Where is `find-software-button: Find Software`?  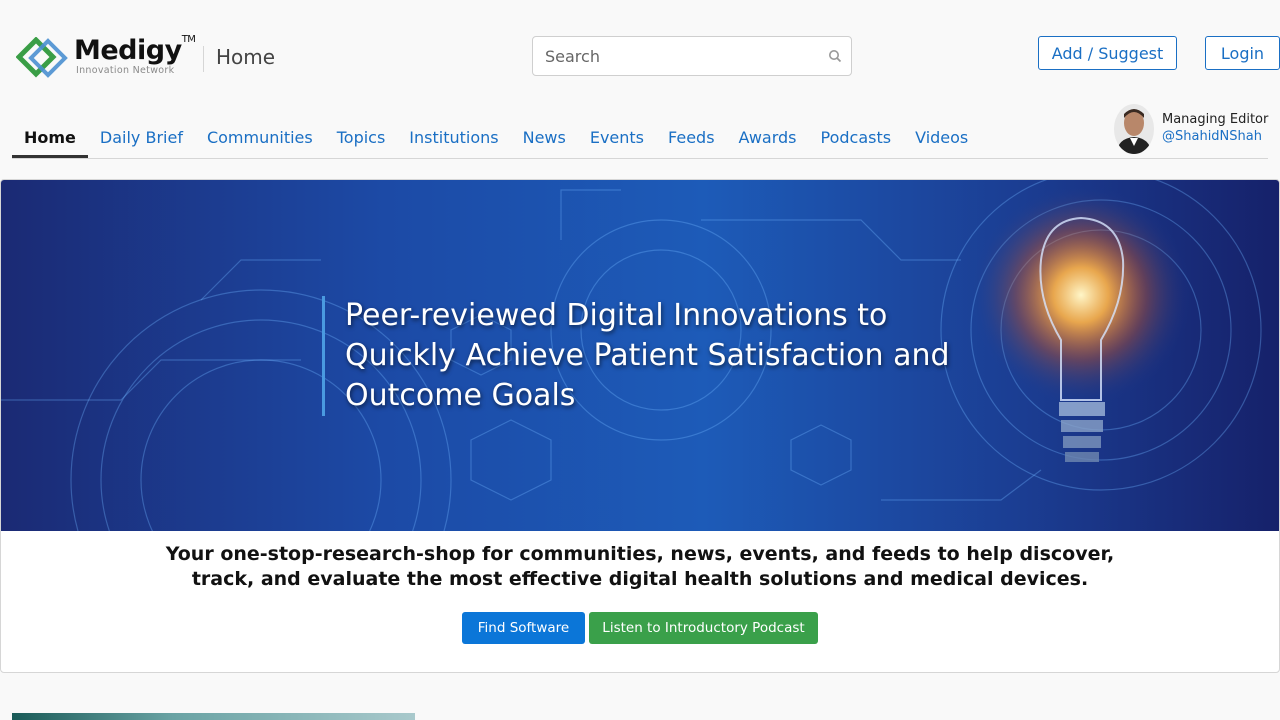 find-software-button: Find Software is located at coordinates (523, 628).